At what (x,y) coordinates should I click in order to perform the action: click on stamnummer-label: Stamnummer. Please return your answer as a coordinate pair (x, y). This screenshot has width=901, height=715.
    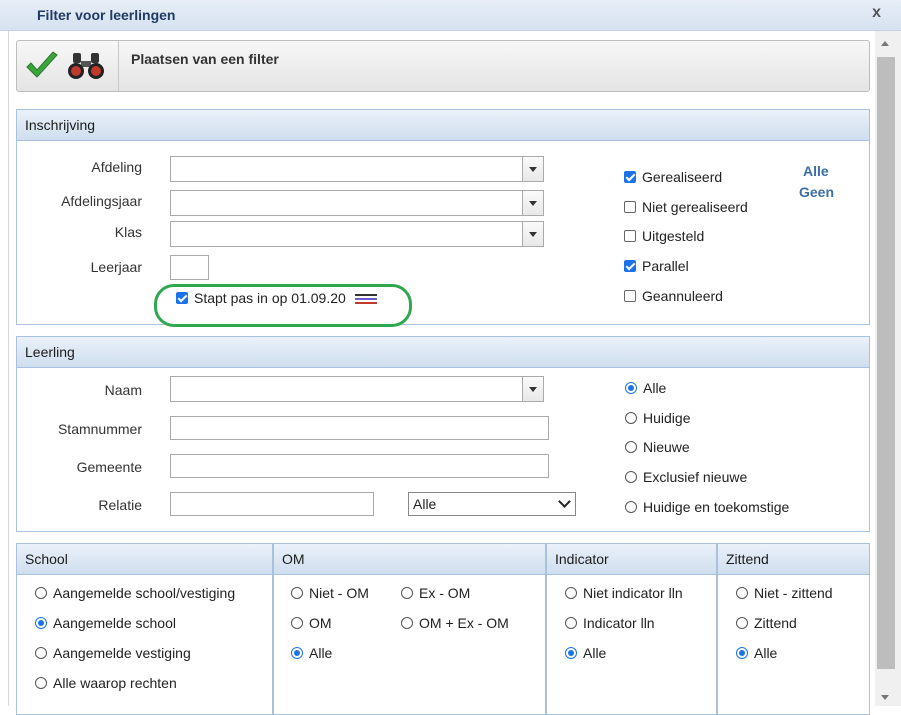
    Looking at the image, I should click on (99, 429).